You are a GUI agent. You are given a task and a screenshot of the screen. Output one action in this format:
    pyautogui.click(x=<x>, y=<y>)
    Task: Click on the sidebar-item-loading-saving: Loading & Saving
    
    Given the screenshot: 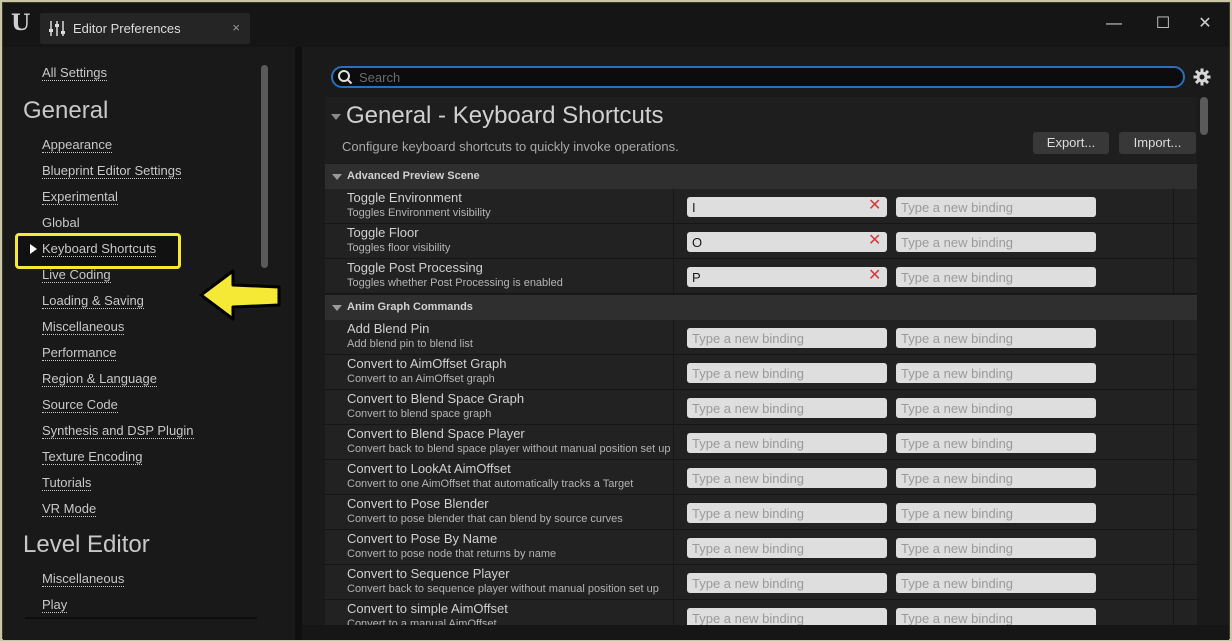 What is the action you would take?
    pyautogui.click(x=93, y=301)
    